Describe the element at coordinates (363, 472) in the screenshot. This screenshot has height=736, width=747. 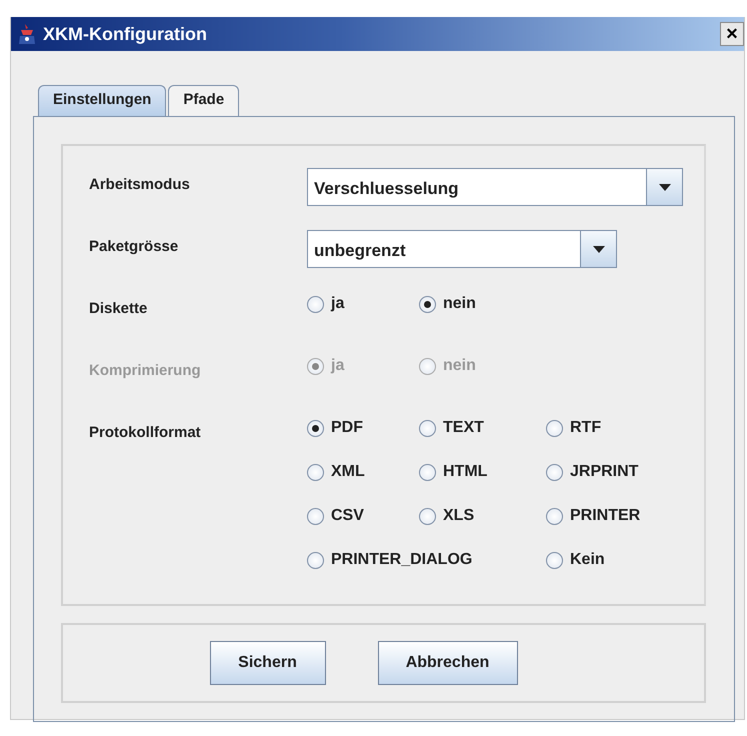
I see `radio-option: XML` at that location.